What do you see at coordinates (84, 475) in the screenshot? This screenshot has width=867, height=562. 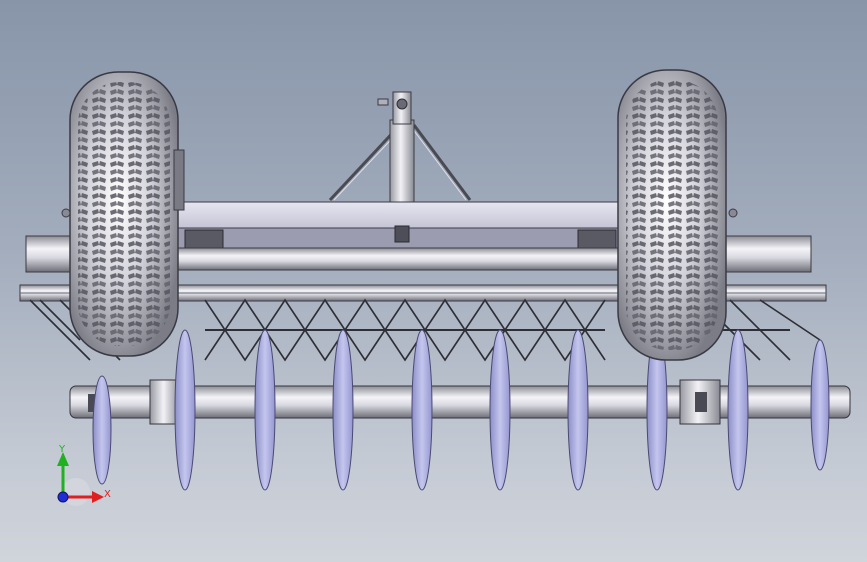 I see `axis-triad: Y X` at bounding box center [84, 475].